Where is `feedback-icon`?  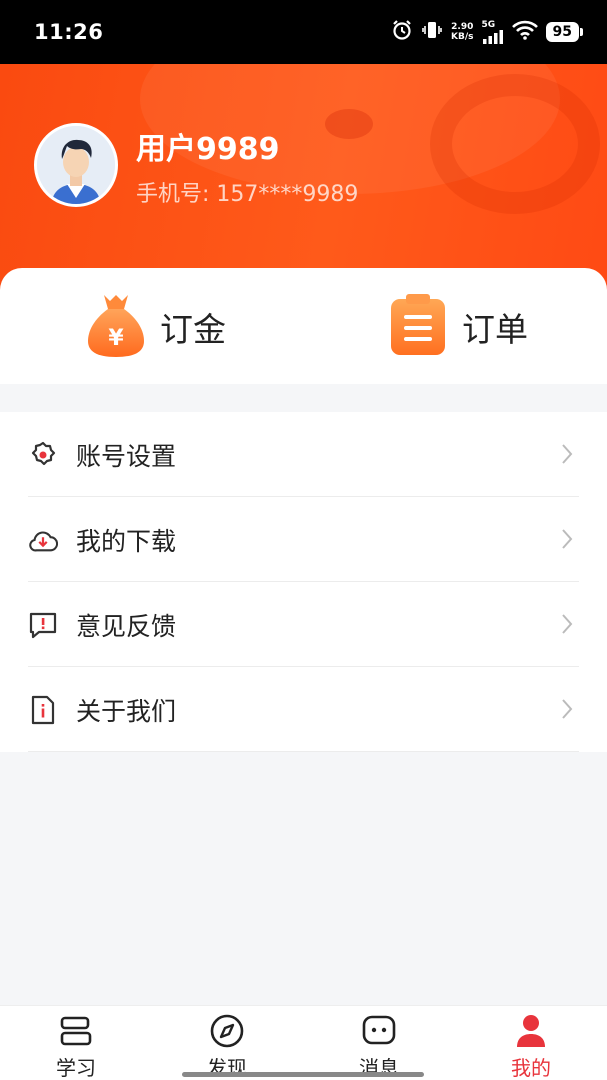 feedback-icon is located at coordinates (43, 625).